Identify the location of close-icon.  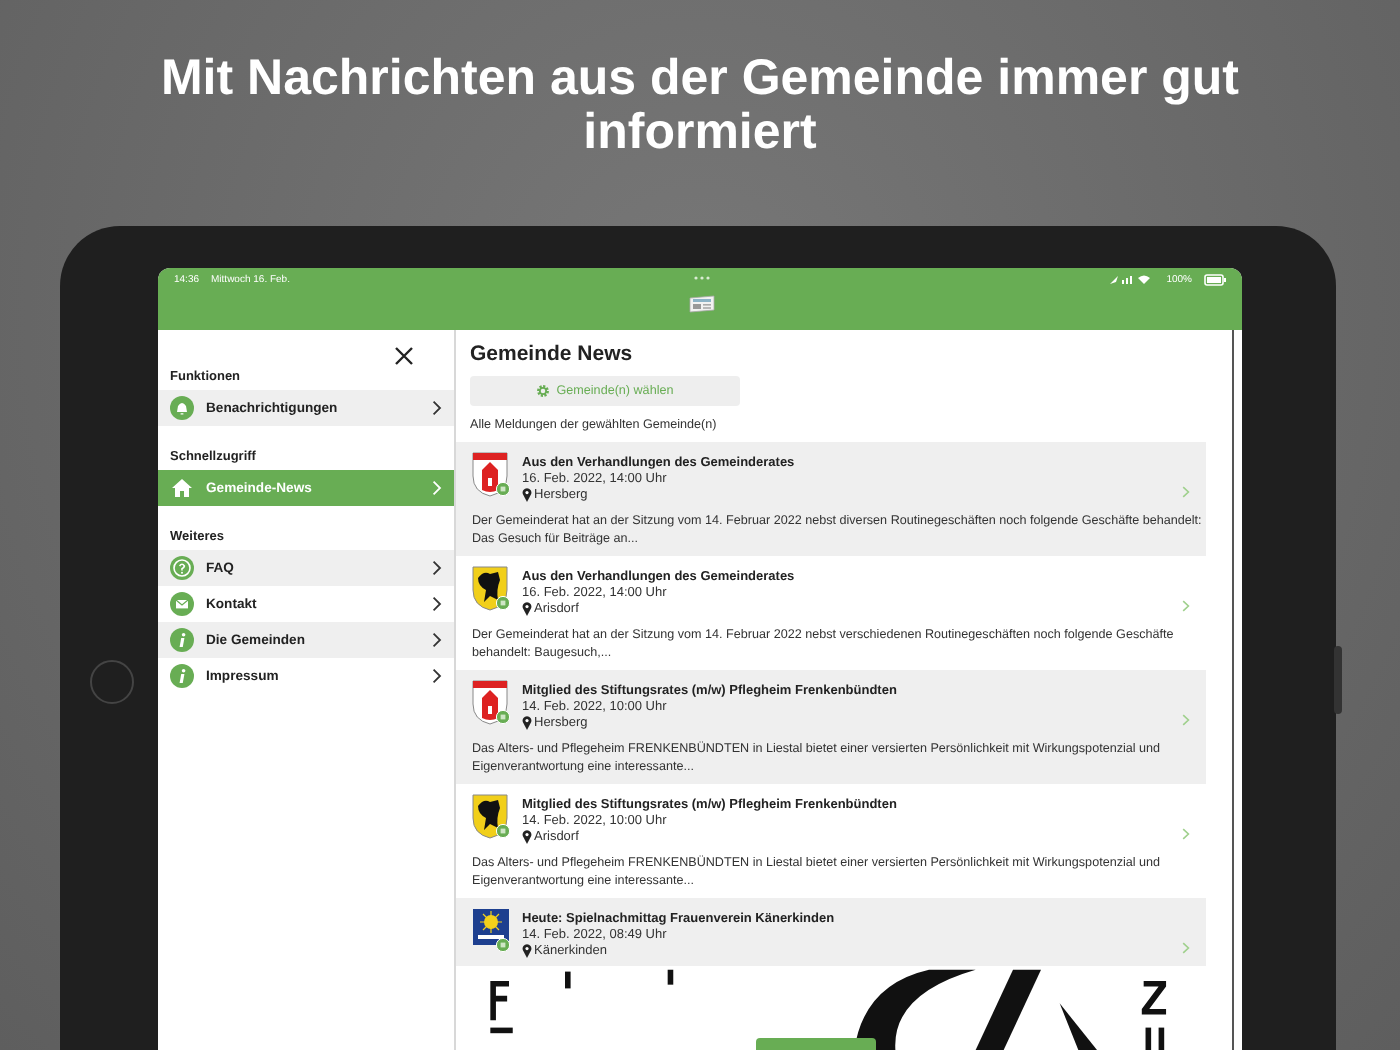
(404, 356).